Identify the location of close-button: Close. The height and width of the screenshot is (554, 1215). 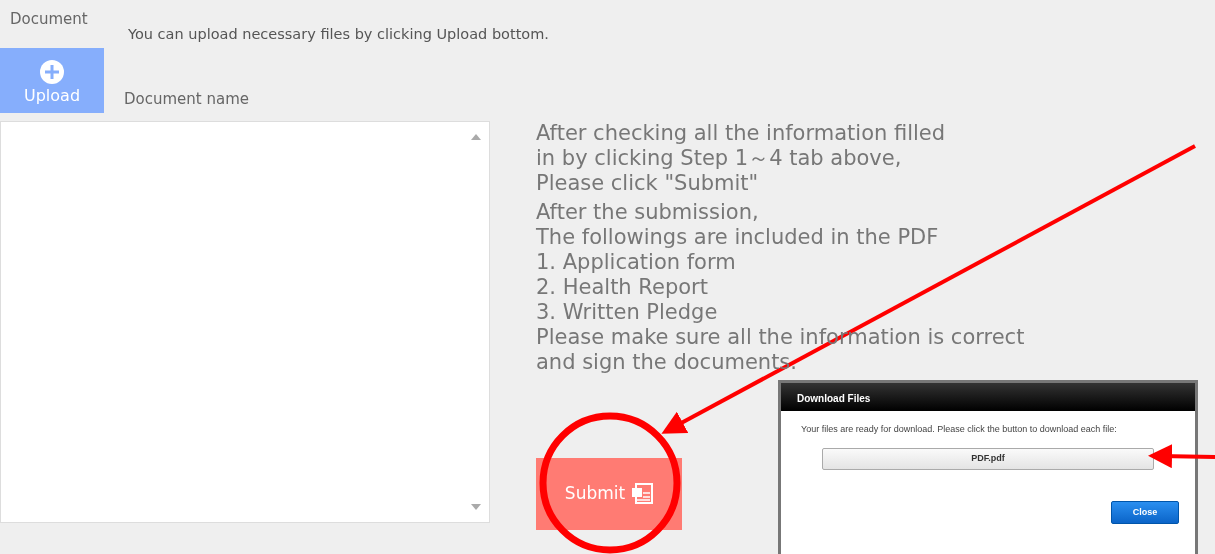
(1145, 512).